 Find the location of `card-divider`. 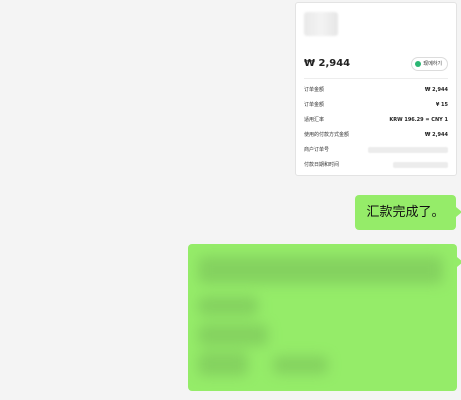

card-divider is located at coordinates (376, 78).